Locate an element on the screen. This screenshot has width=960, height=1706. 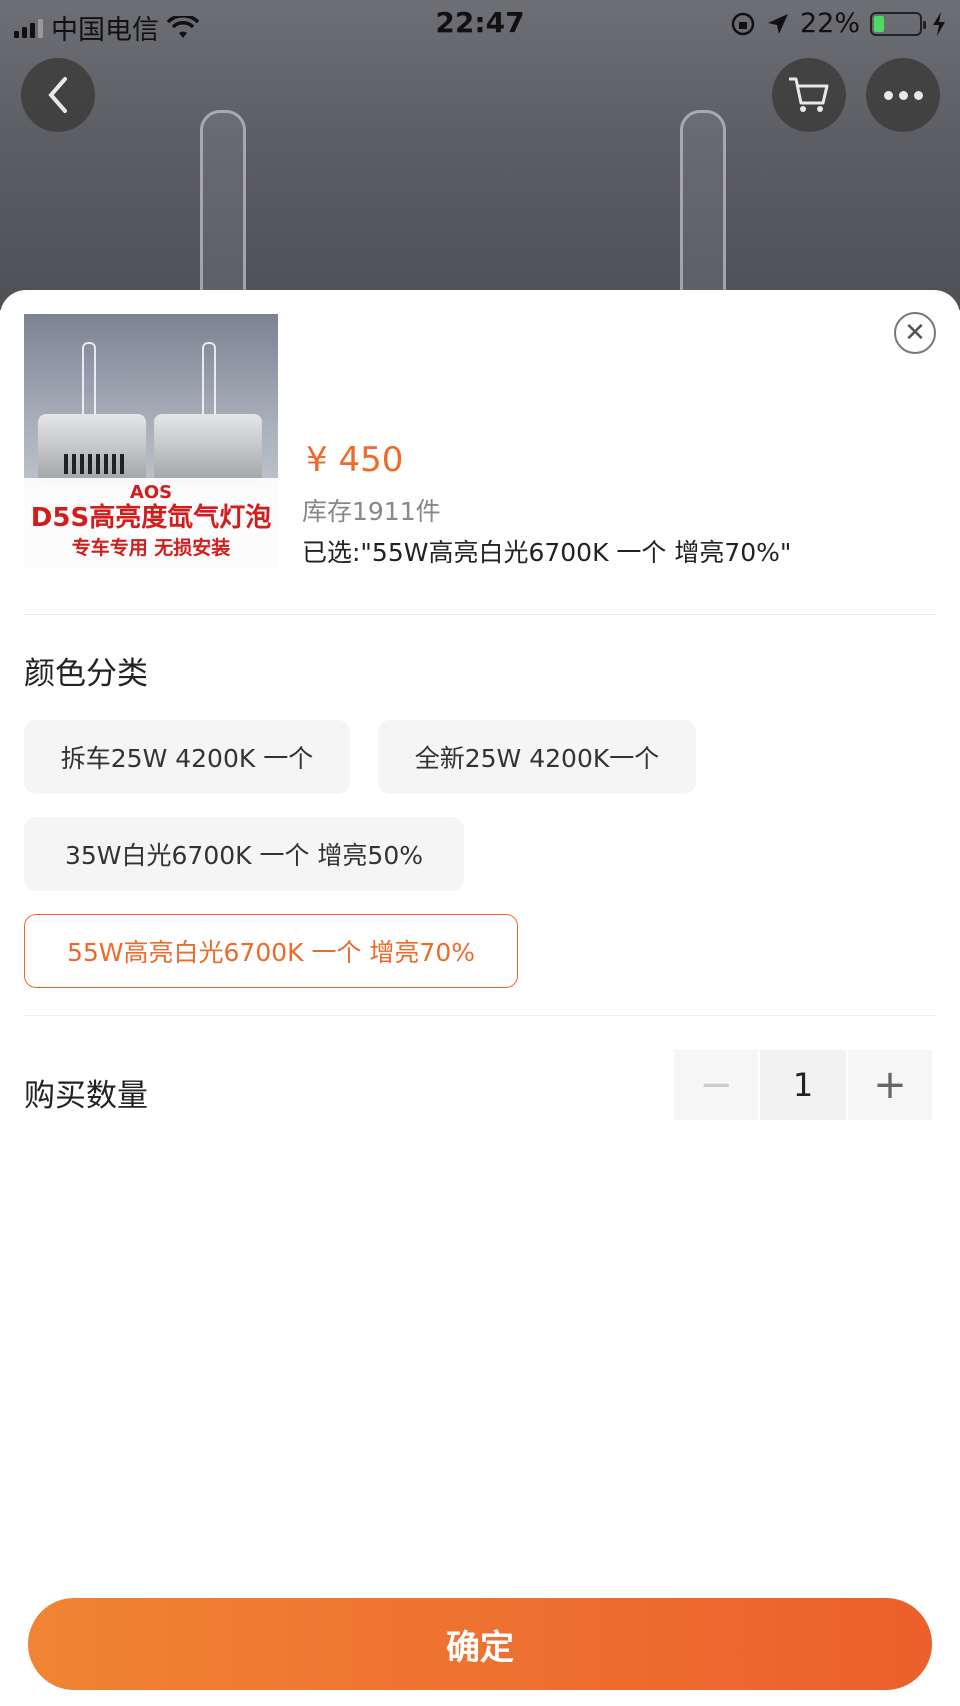
price: ¥ 450 is located at coordinates (355, 460).